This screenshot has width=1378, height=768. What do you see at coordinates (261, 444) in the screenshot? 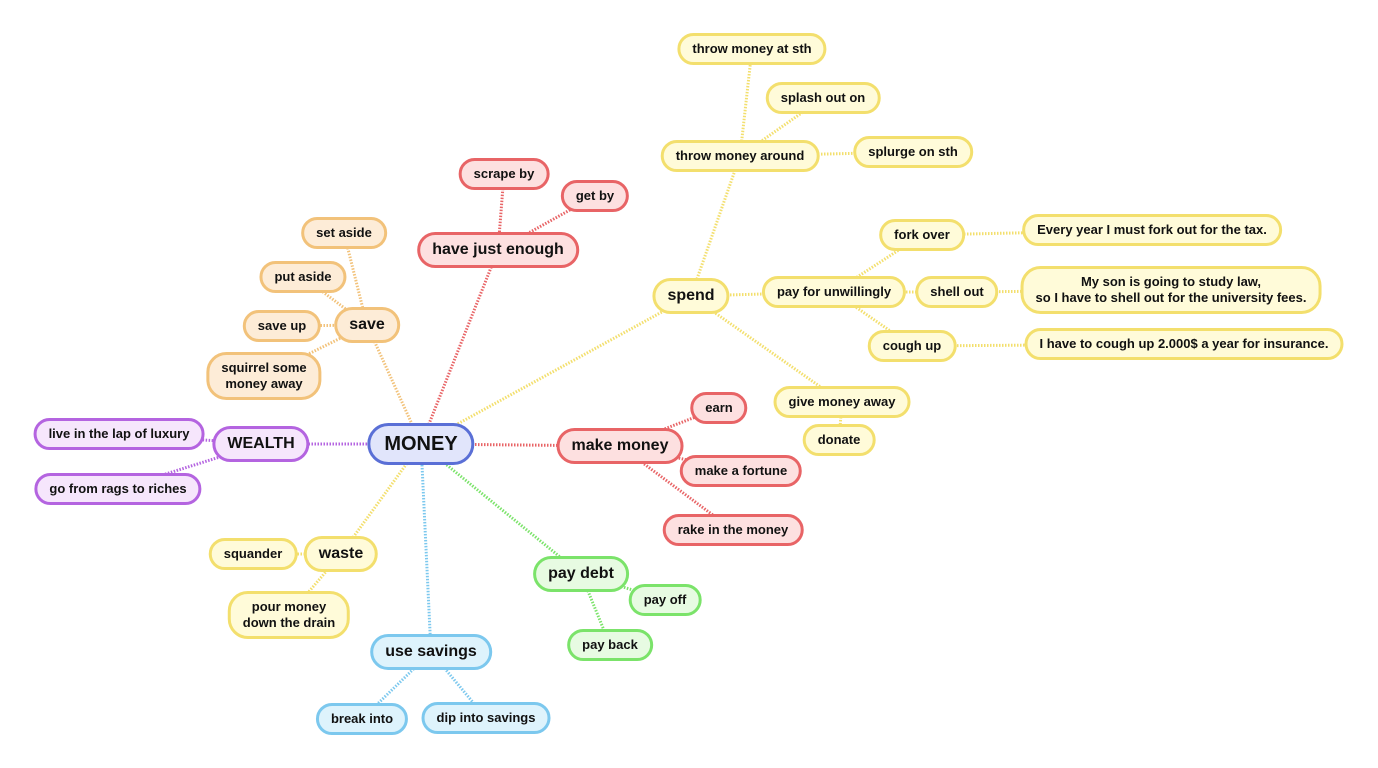
I see `node-wealth: WEALTH` at bounding box center [261, 444].